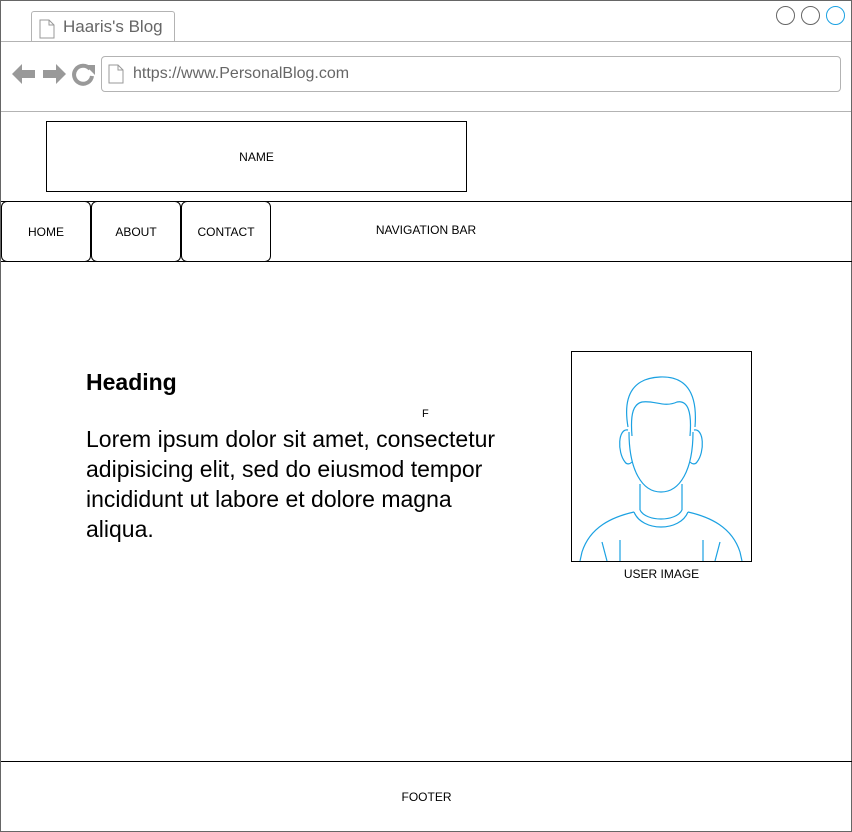 Image resolution: width=852 pixels, height=832 pixels. Describe the element at coordinates (24, 74) in the screenshot. I see `back-arrow-icon` at that location.